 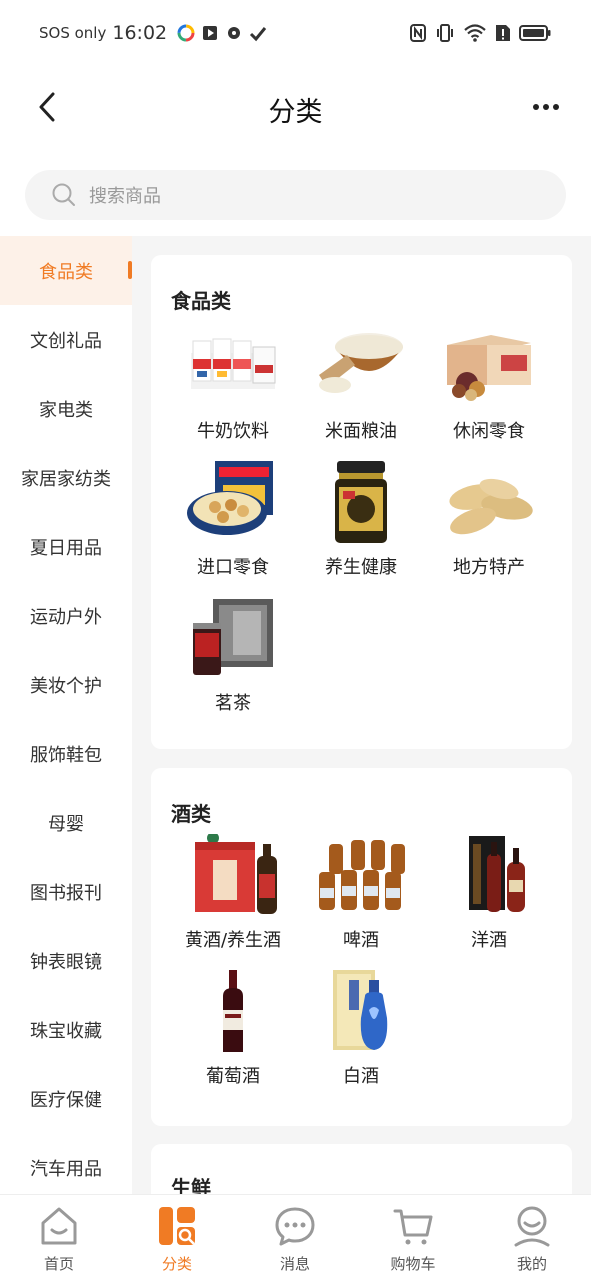 What do you see at coordinates (532, 1226) in the screenshot?
I see `profile-icon` at bounding box center [532, 1226].